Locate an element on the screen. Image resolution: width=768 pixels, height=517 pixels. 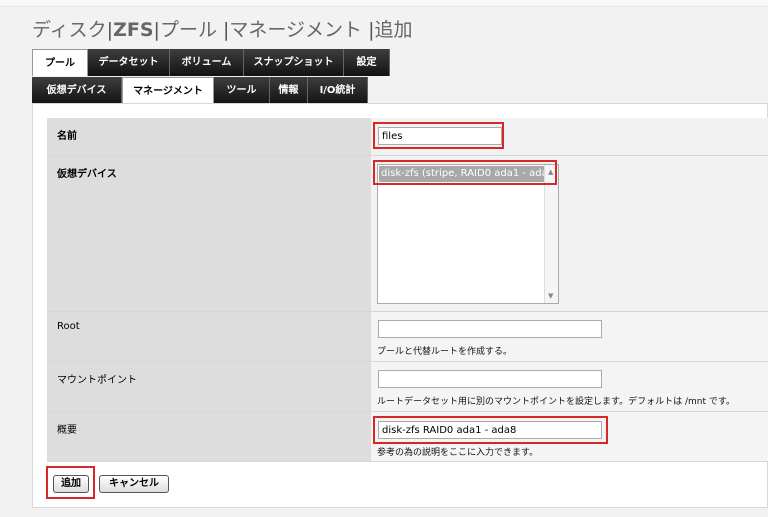
title-zfs: ZFS is located at coordinates (133, 30).